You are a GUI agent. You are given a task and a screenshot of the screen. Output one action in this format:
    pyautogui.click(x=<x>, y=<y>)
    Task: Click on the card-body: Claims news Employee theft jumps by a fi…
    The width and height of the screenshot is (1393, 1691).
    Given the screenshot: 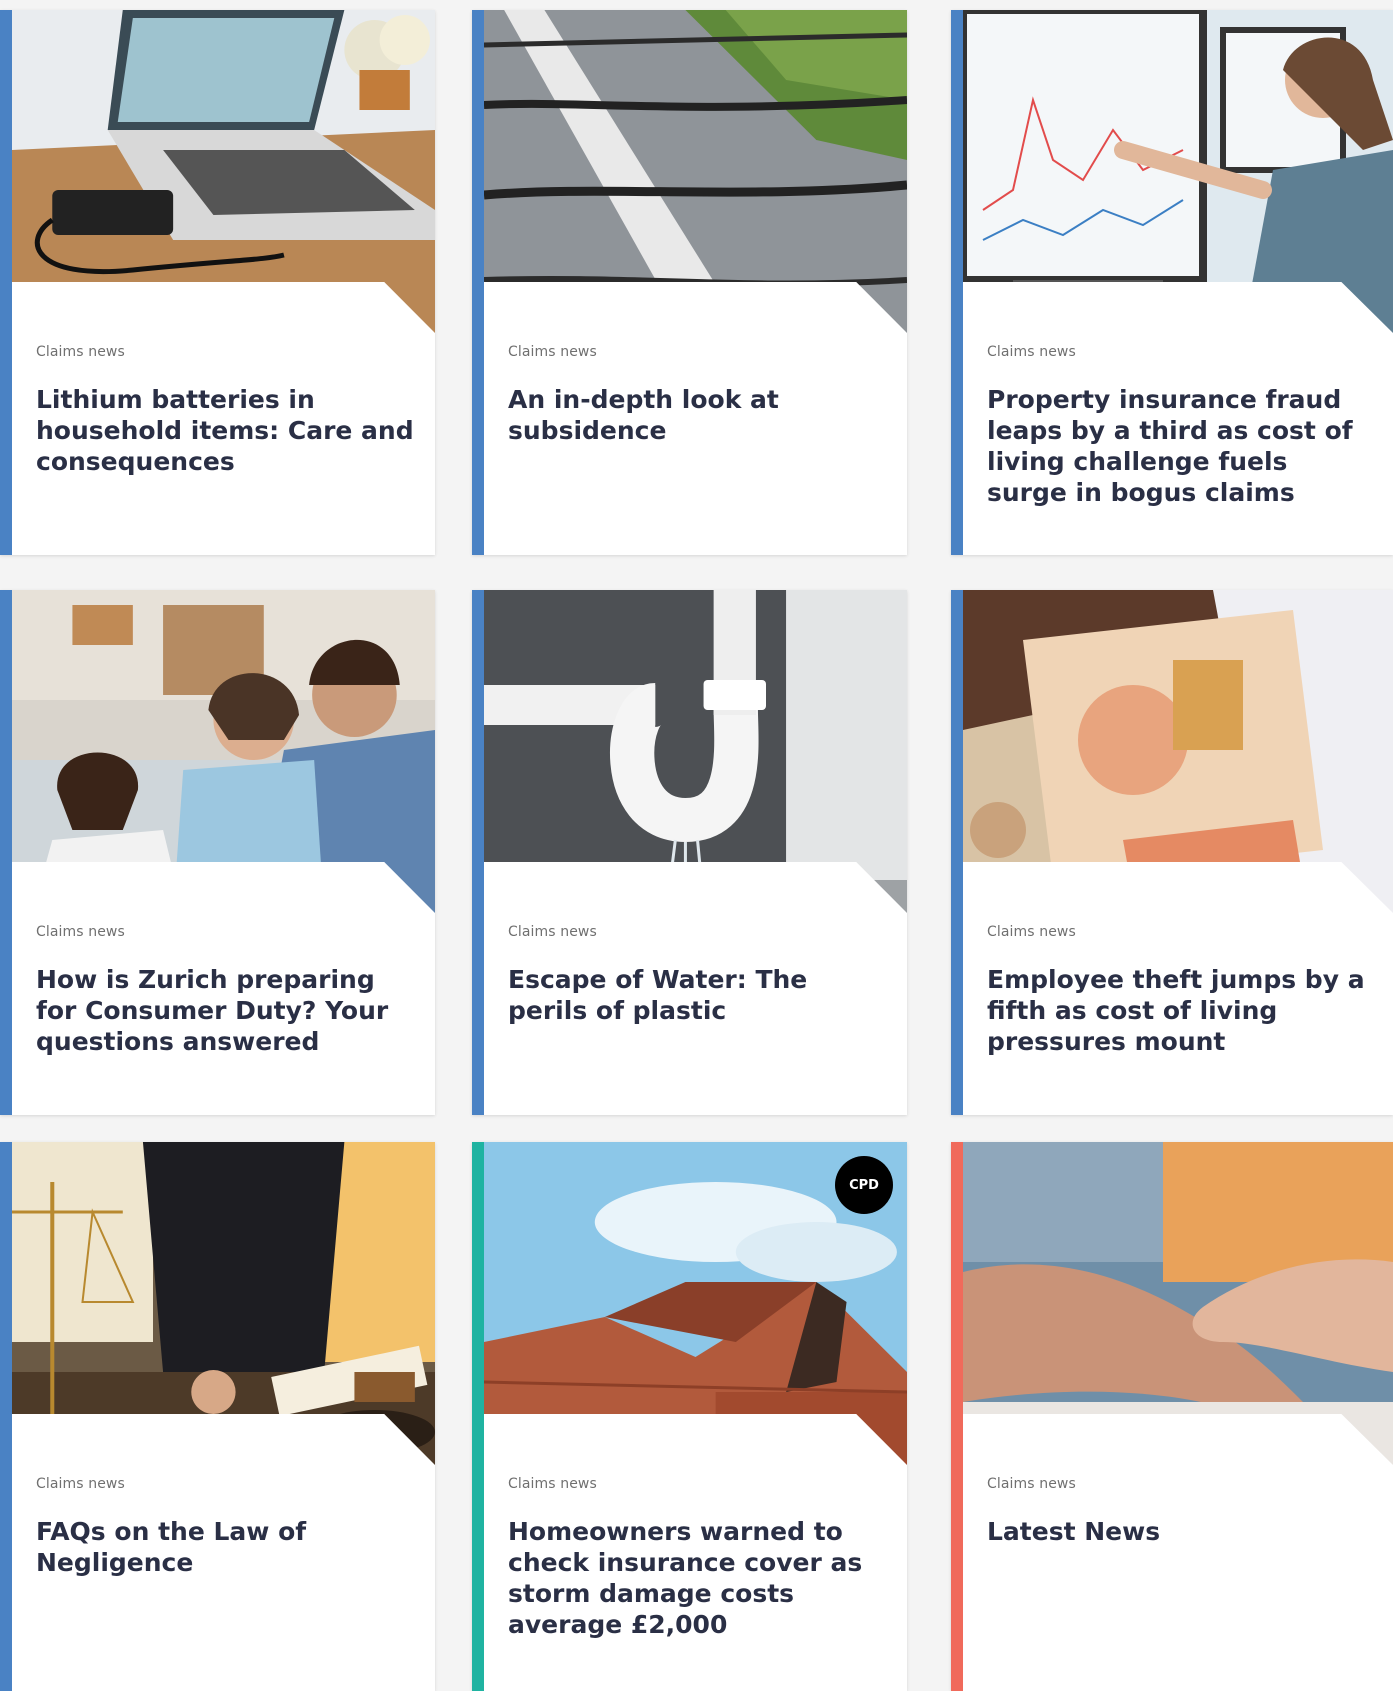 What is the action you would take?
    pyautogui.click(x=1180, y=984)
    